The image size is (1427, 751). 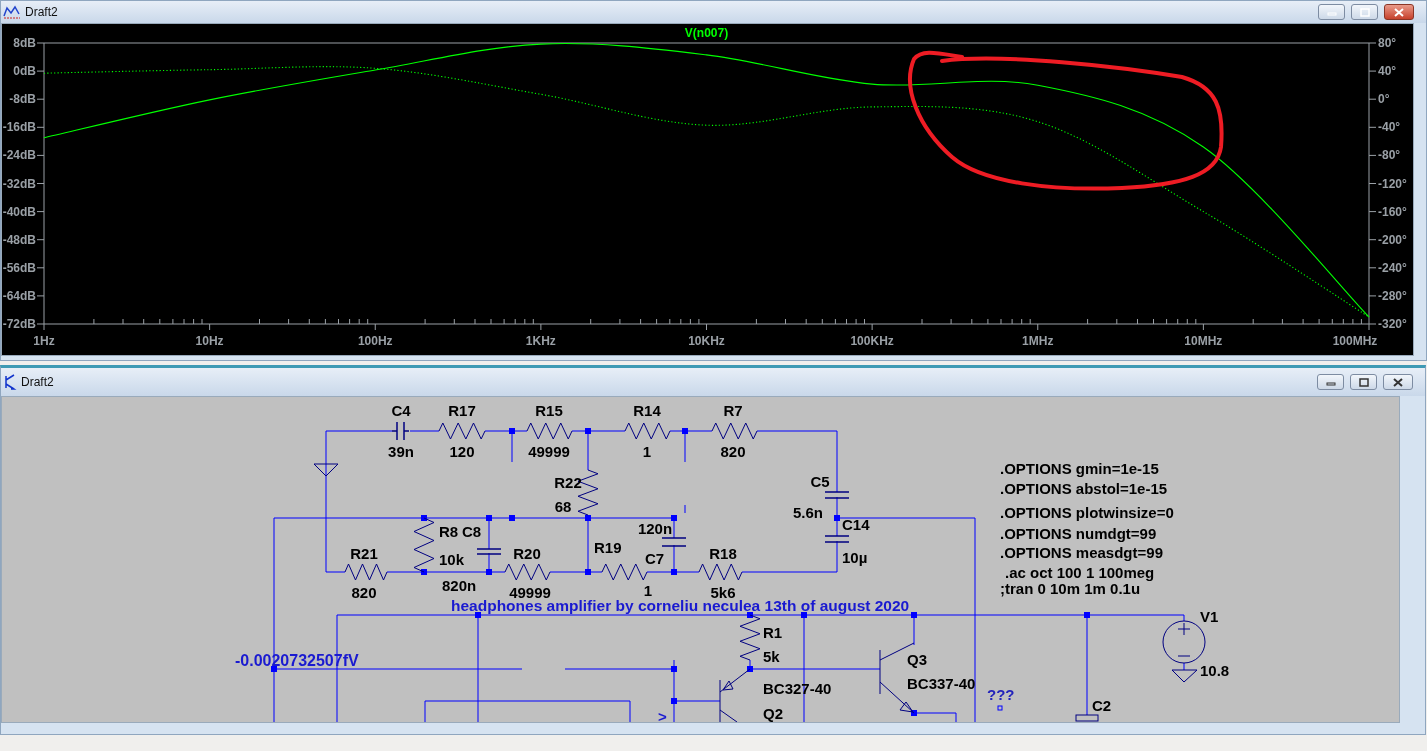 I want to click on y-axis-label: -64dB, so click(x=19, y=295).